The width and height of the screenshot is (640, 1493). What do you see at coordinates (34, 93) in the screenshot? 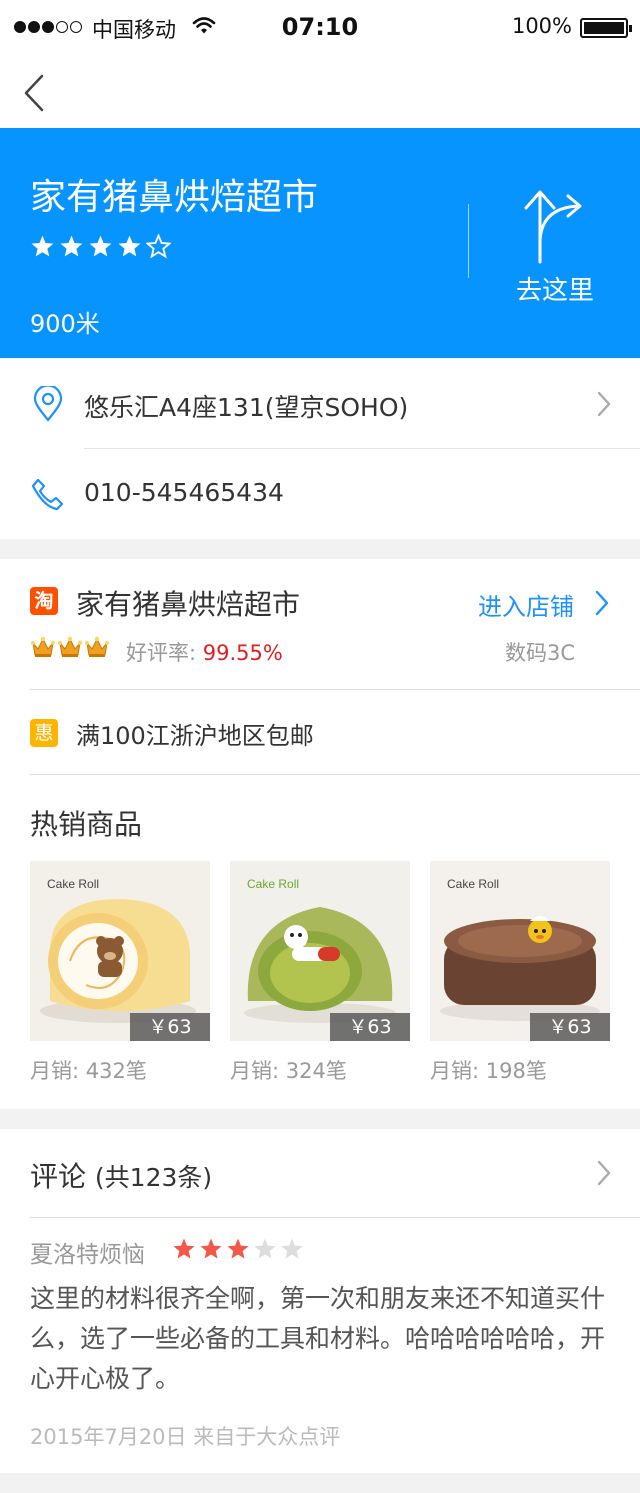
I see `chevron-left-icon` at bounding box center [34, 93].